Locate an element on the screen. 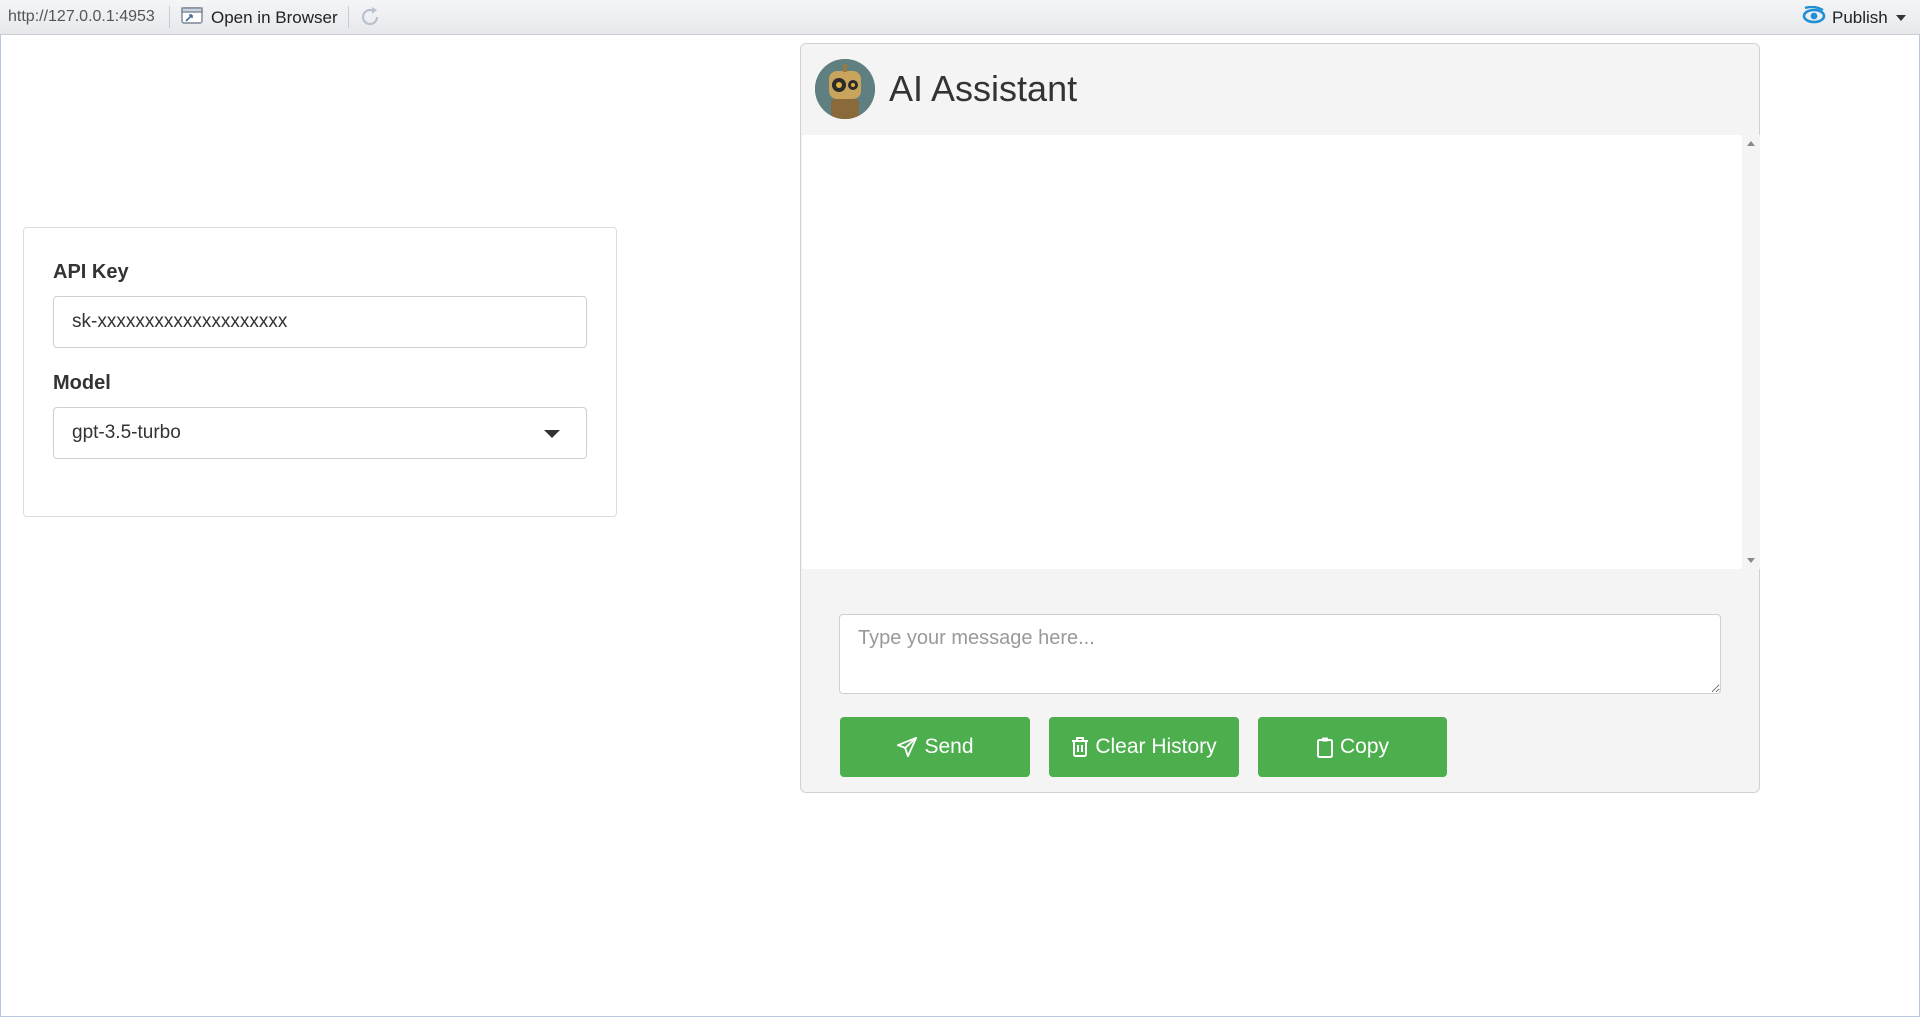 The image size is (1920, 1017). trash-icon is located at coordinates (1080, 747).